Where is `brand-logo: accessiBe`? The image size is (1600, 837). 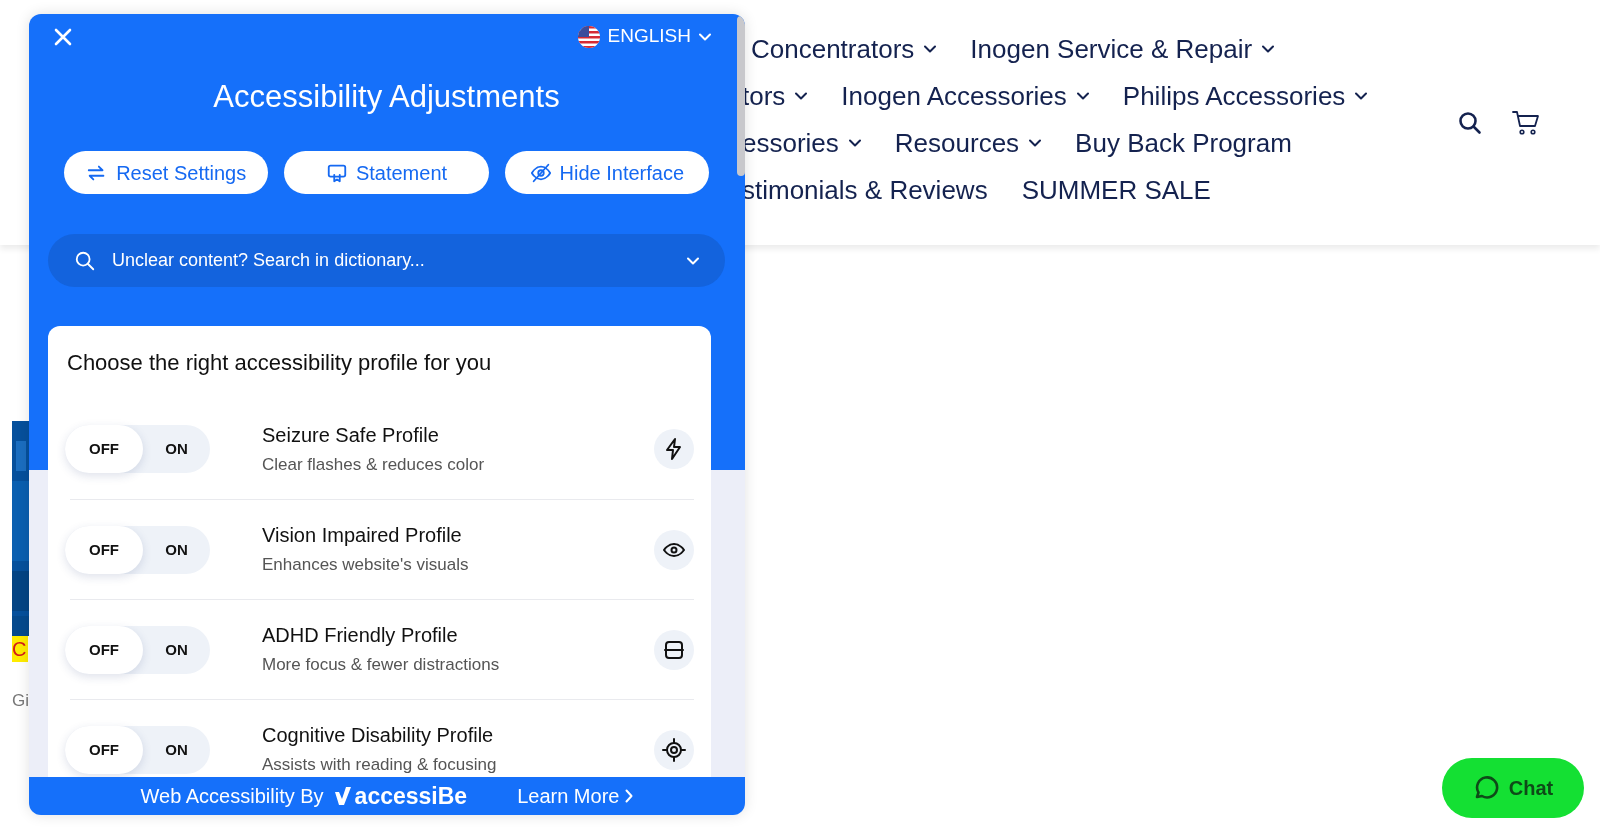
brand-logo: accessiBe is located at coordinates (400, 796).